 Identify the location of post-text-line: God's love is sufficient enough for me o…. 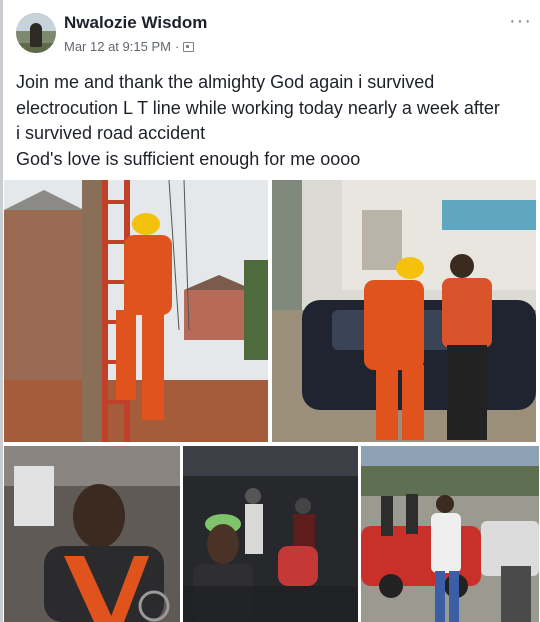
(188, 158).